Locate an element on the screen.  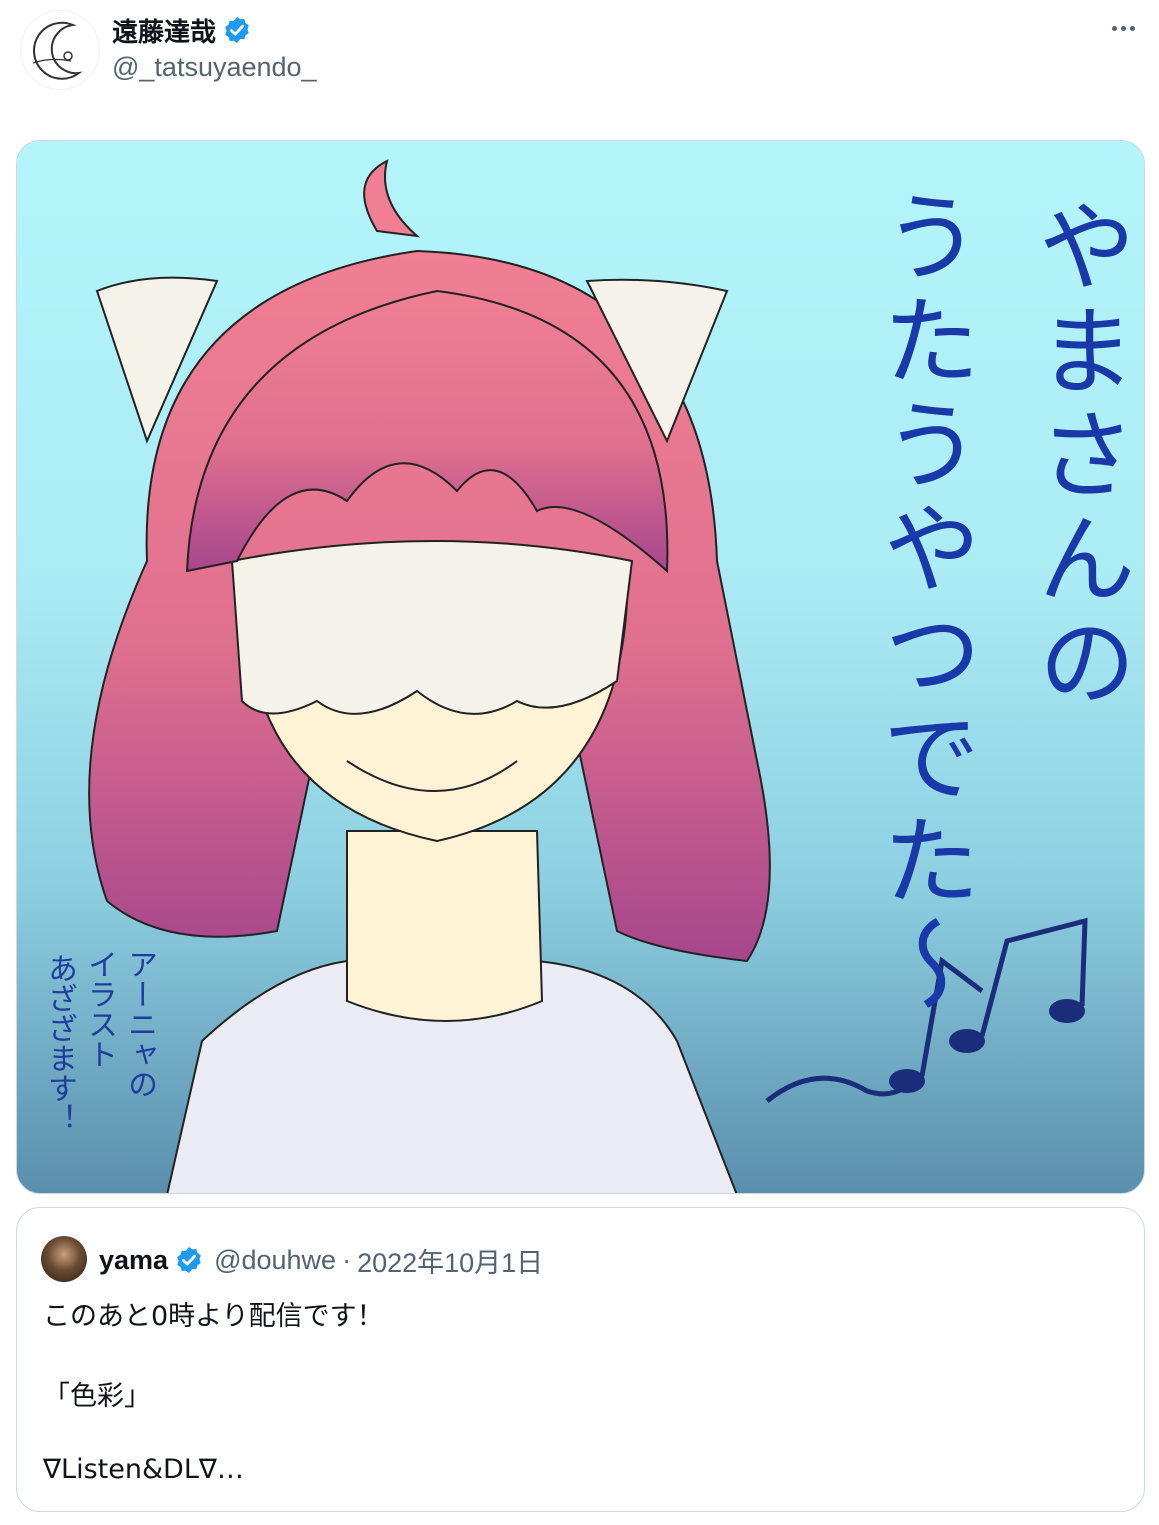
art-text-line1: やまさんの is located at coordinates (1078, 456).